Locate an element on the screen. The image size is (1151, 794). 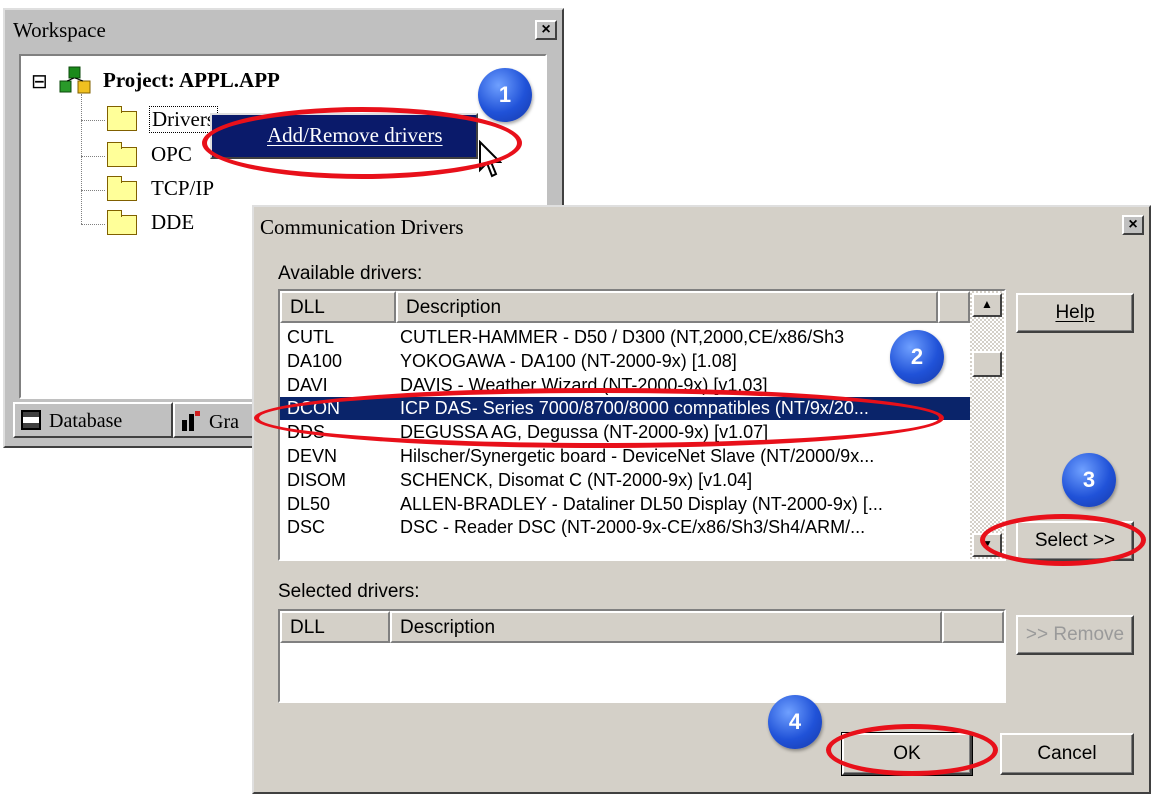
driver-dll: DL50 is located at coordinates (309, 504).